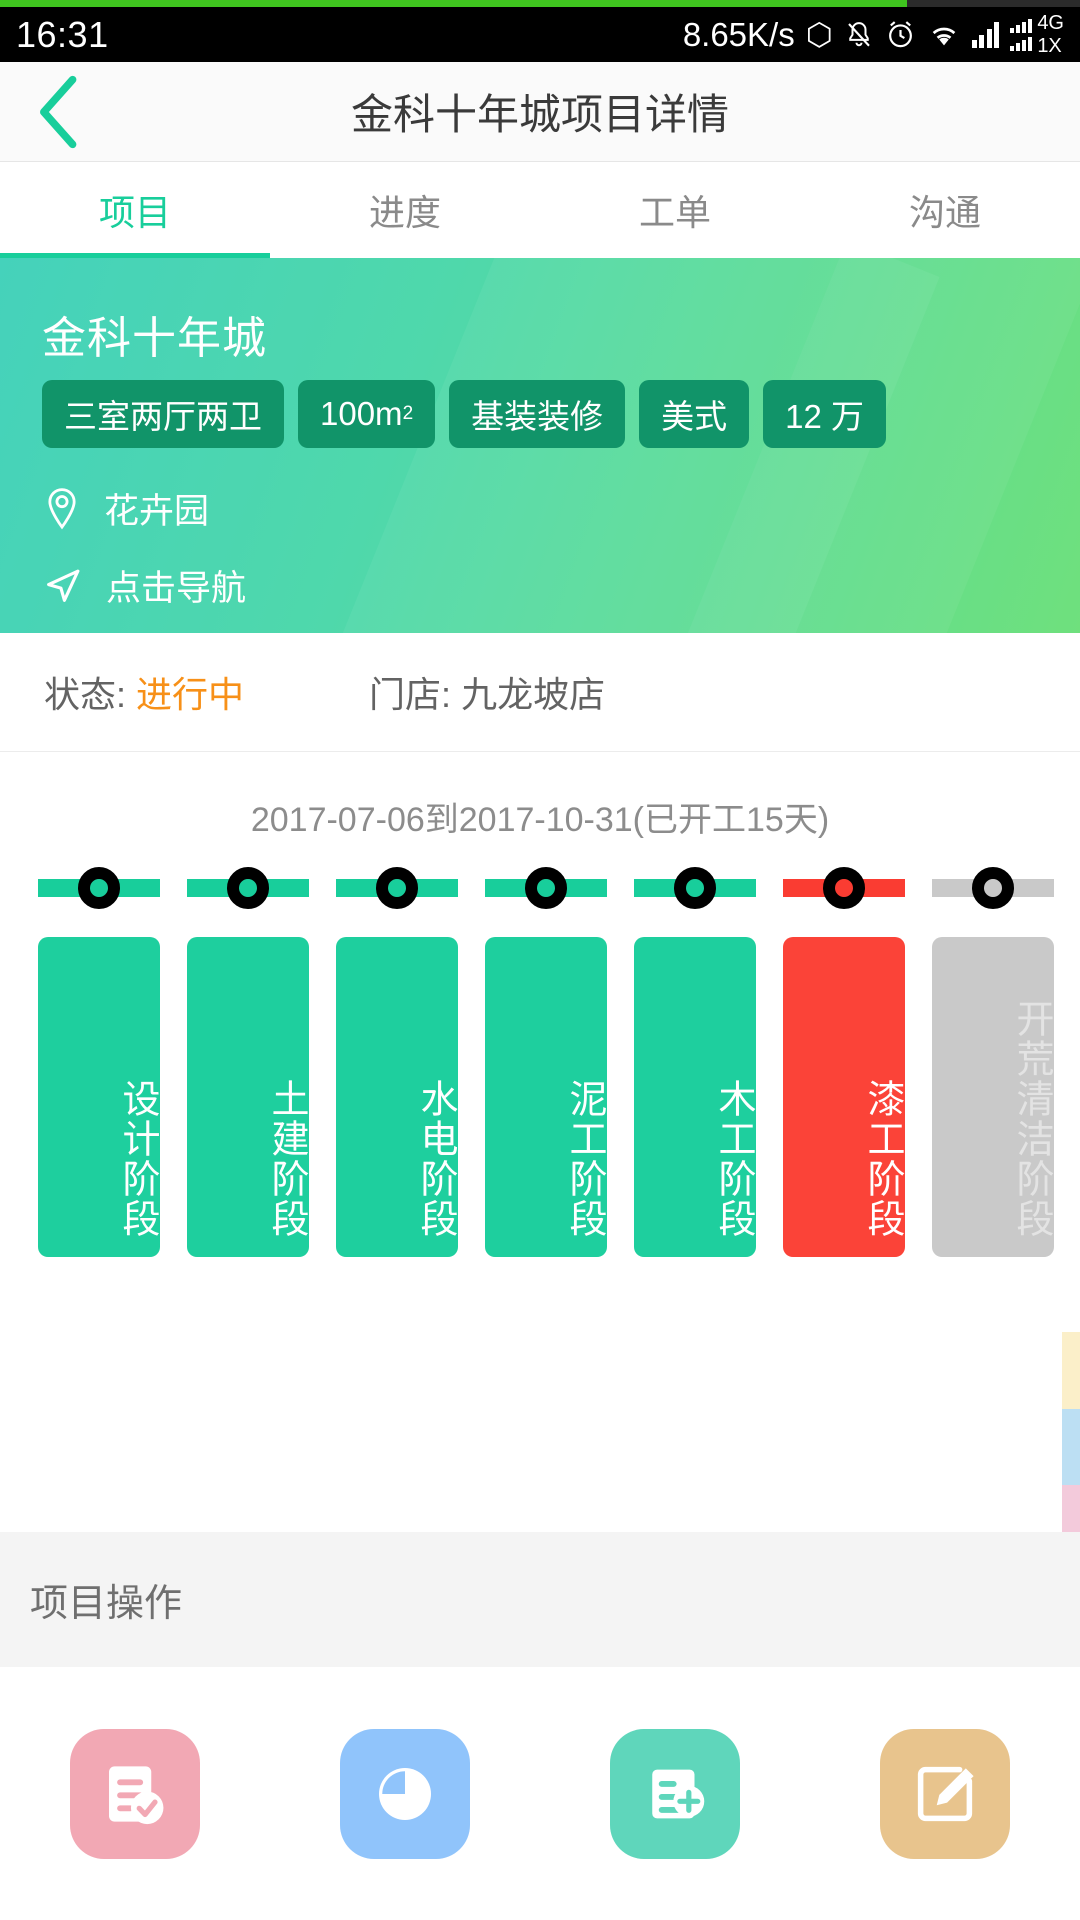 The width and height of the screenshot is (1080, 1920). Describe the element at coordinates (454, 3) in the screenshot. I see `page-load-progress-fill` at that location.